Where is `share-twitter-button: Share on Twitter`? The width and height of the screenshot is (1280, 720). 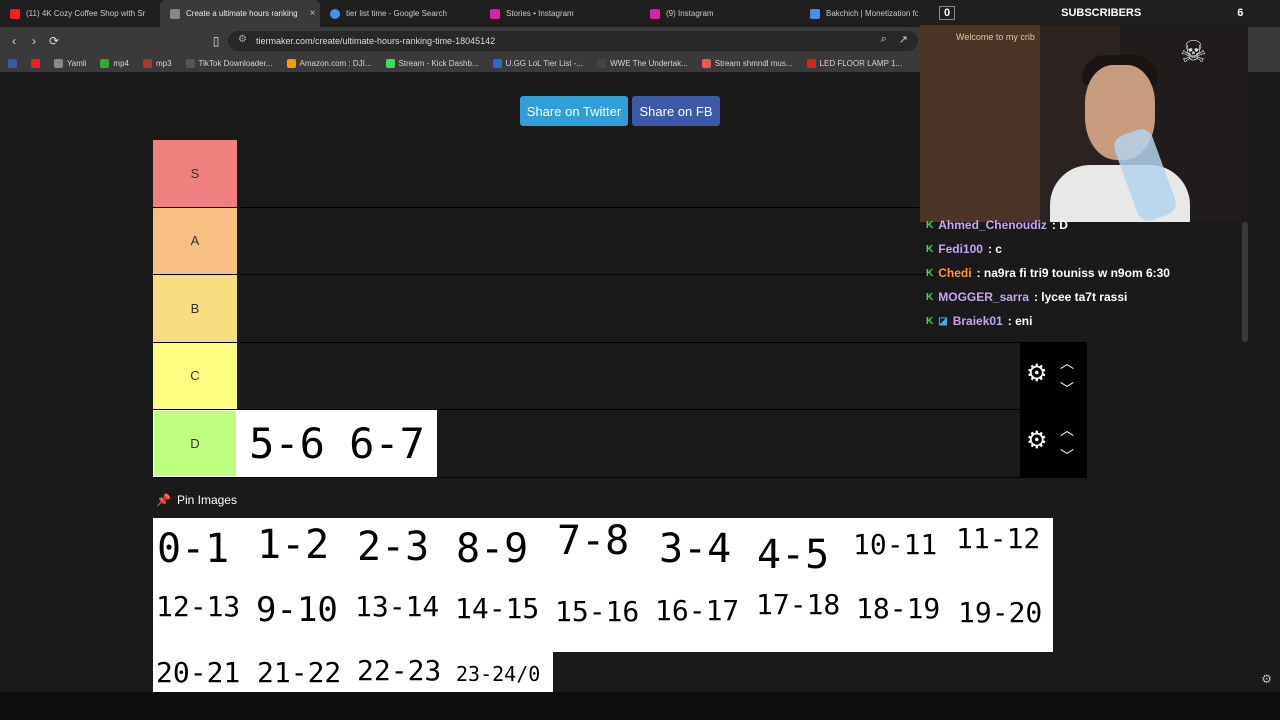
share-twitter-button: Share on Twitter is located at coordinates (574, 111).